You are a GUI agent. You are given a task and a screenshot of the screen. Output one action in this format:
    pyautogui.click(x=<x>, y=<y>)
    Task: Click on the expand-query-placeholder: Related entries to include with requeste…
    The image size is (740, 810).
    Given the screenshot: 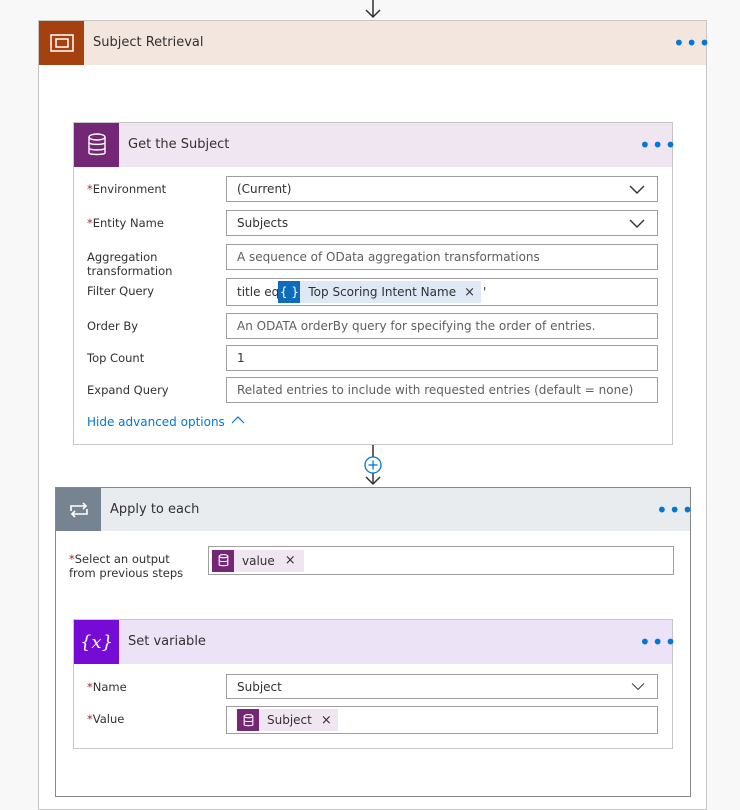 What is the action you would take?
    pyautogui.click(x=435, y=390)
    